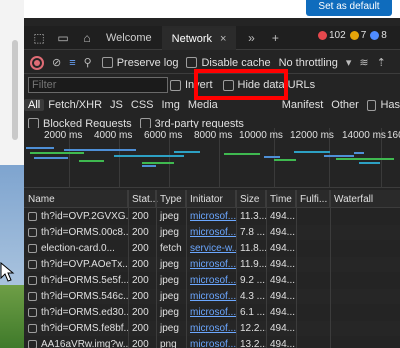  I want to click on throttling-select: No throttling, so click(308, 63).